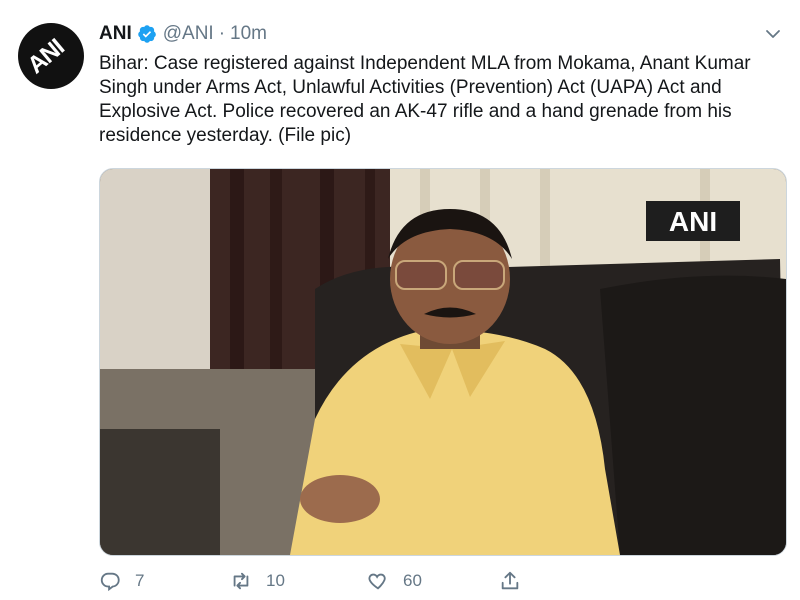 The width and height of the screenshot is (800, 600). I want to click on tweet-timestamp: 10m, so click(248, 34).